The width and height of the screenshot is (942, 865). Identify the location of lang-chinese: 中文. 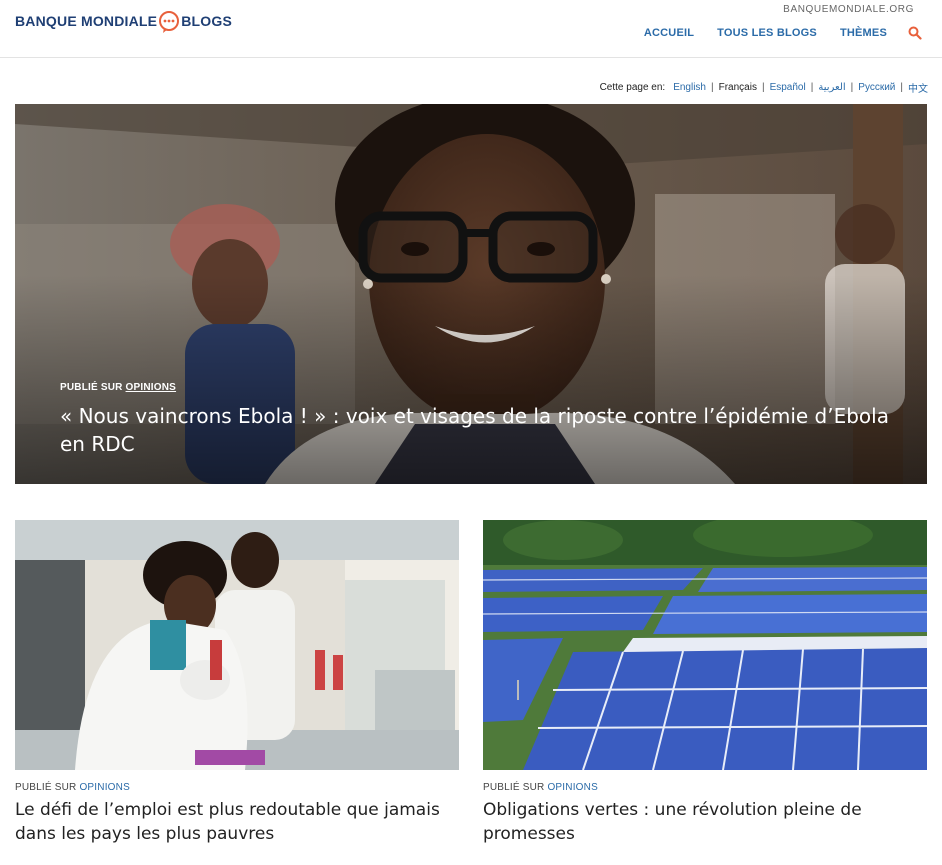
(918, 87).